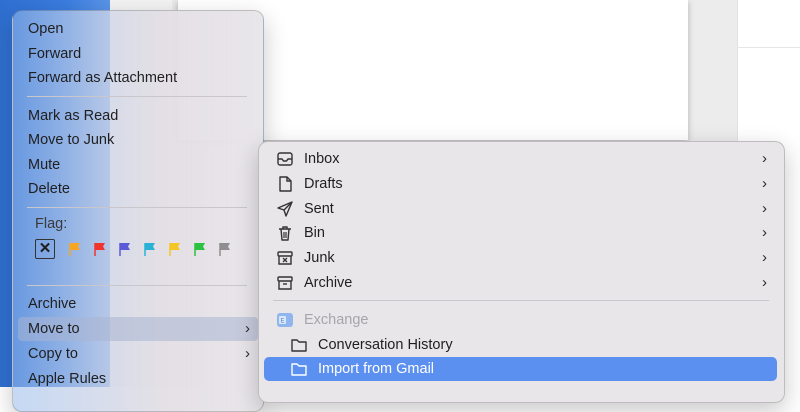  Describe the element at coordinates (45, 249) in the screenshot. I see `clear-flag-button: ✕` at that location.